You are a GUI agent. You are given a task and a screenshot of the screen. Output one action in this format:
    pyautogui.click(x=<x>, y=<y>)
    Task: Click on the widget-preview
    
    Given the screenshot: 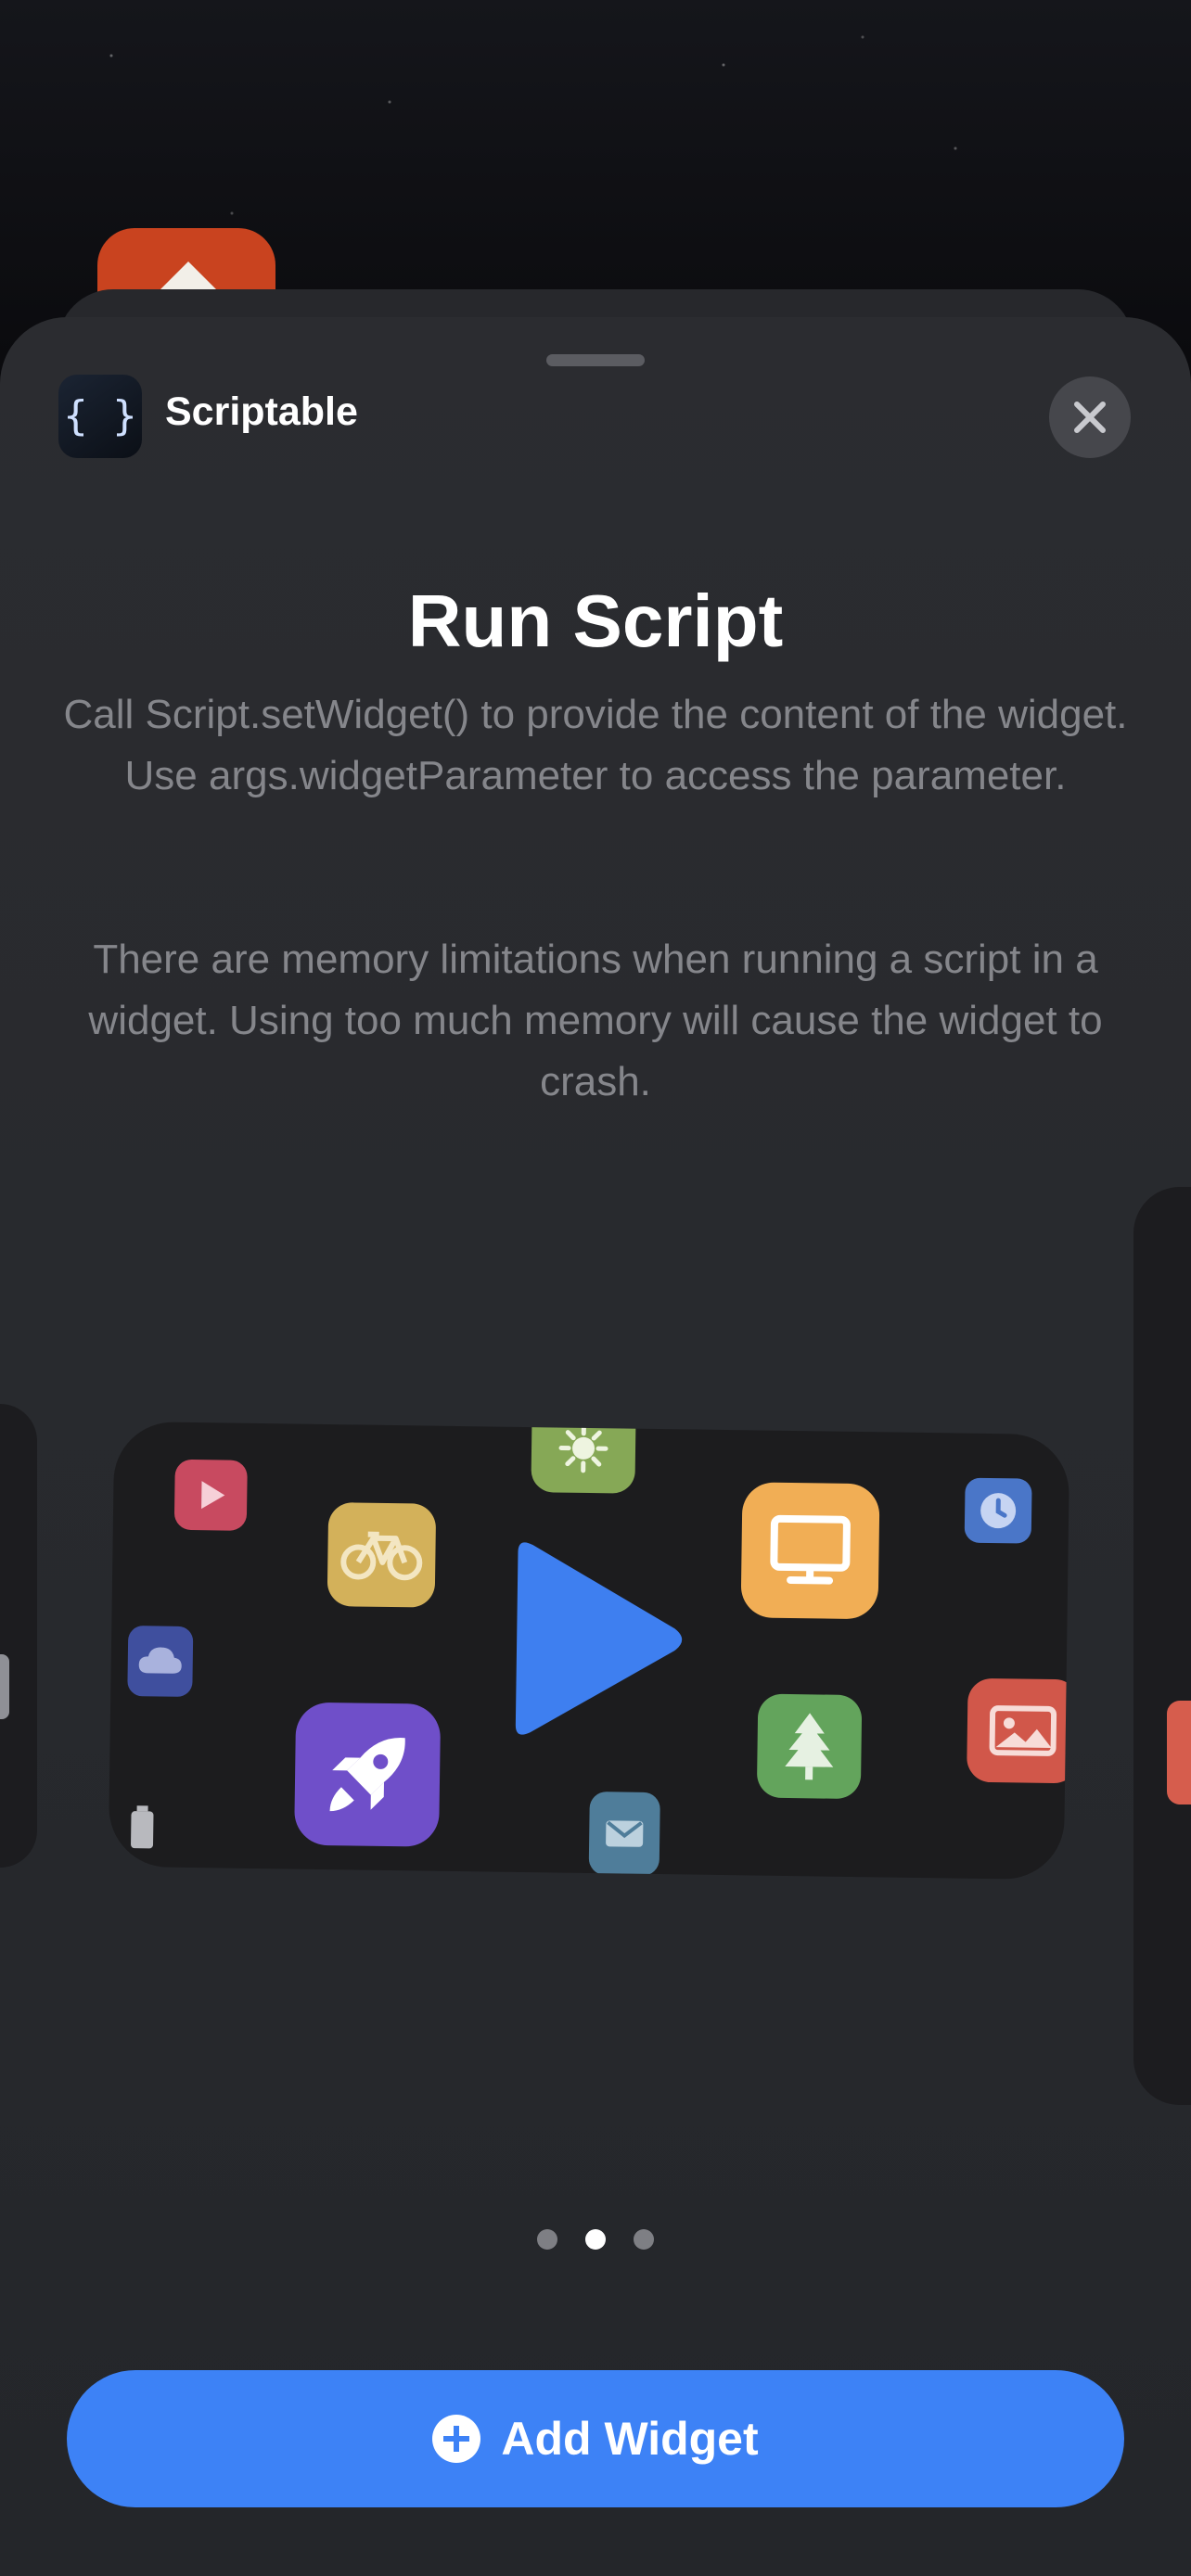 What is the action you would take?
    pyautogui.click(x=589, y=1651)
    